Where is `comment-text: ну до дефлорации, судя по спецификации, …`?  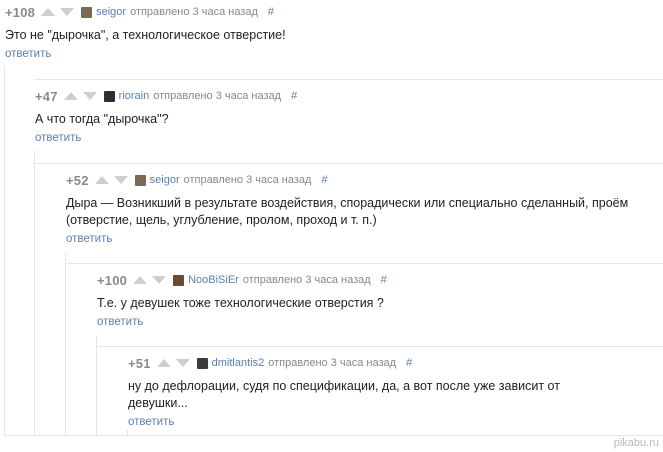
comment-text: ну до дефлорации, судя по спецификации, … is located at coordinates (344, 394).